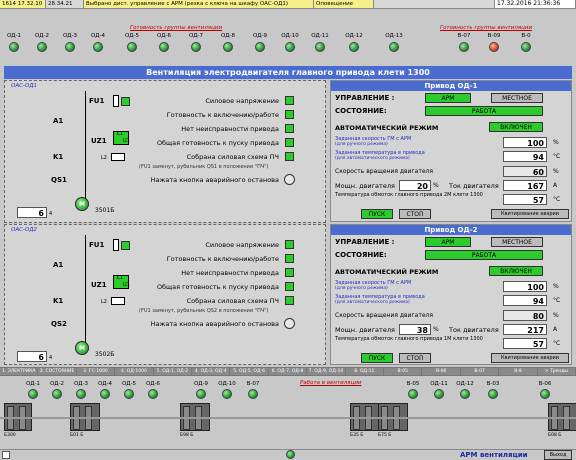 This screenshot has width=576, height=460. I want to click on control-label: УПРАВЛЕНИЕ :, so click(365, 242).